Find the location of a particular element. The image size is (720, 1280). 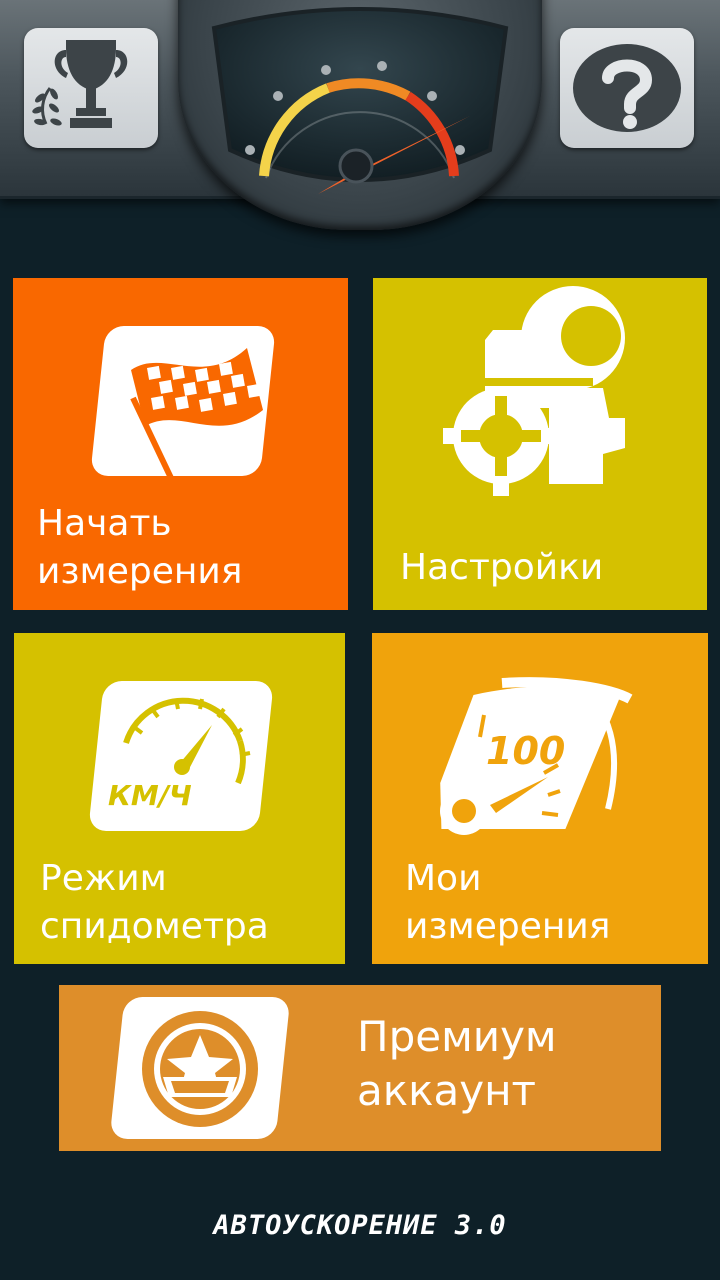

help-icon is located at coordinates (627, 88).